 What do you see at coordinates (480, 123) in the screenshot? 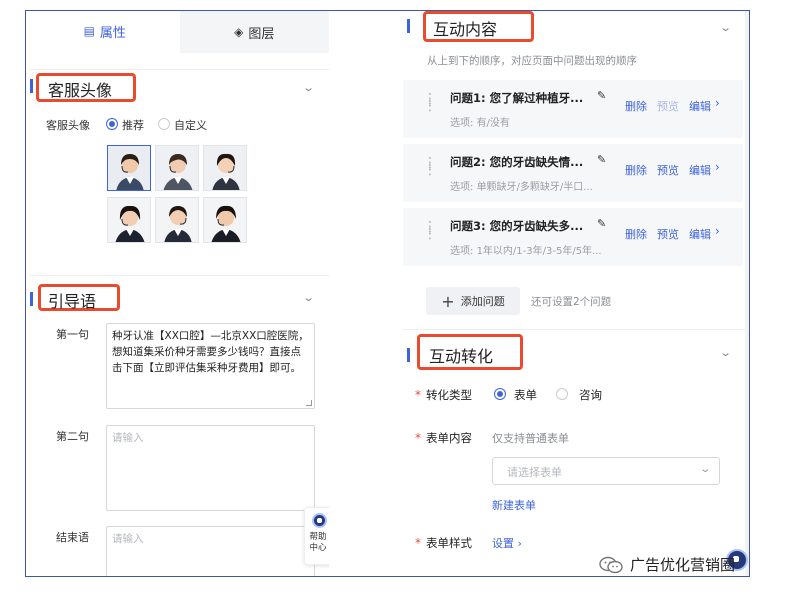
I see `question-options: 选项: 有/没有` at bounding box center [480, 123].